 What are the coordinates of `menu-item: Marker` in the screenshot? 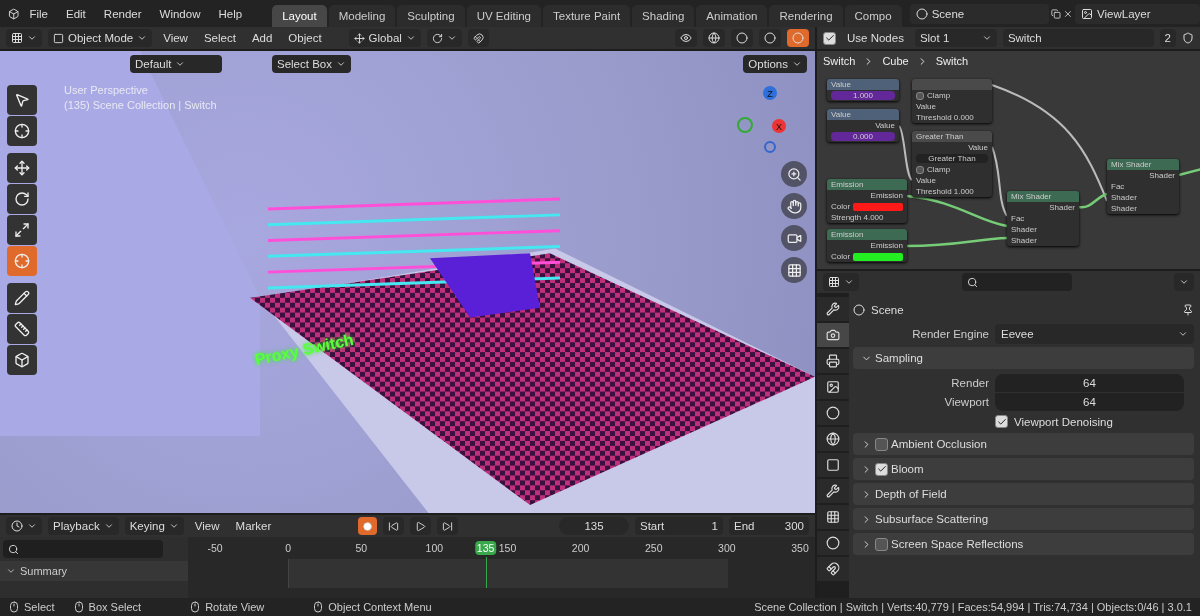 It's located at (253, 526).